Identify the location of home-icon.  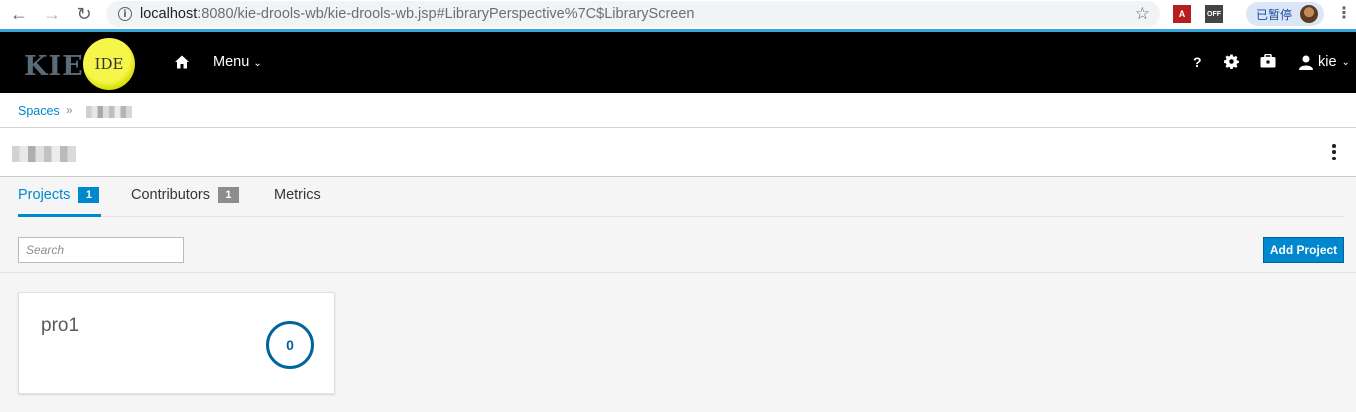
(182, 62).